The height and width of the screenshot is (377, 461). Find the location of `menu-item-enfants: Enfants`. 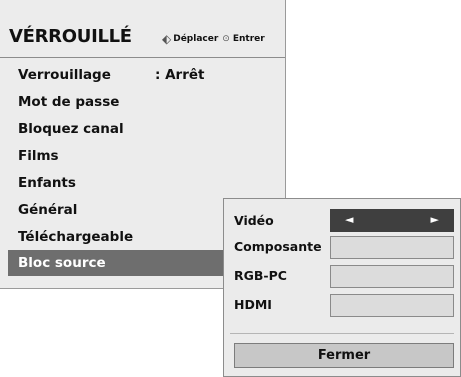

menu-item-enfants: Enfants is located at coordinates (146, 183).